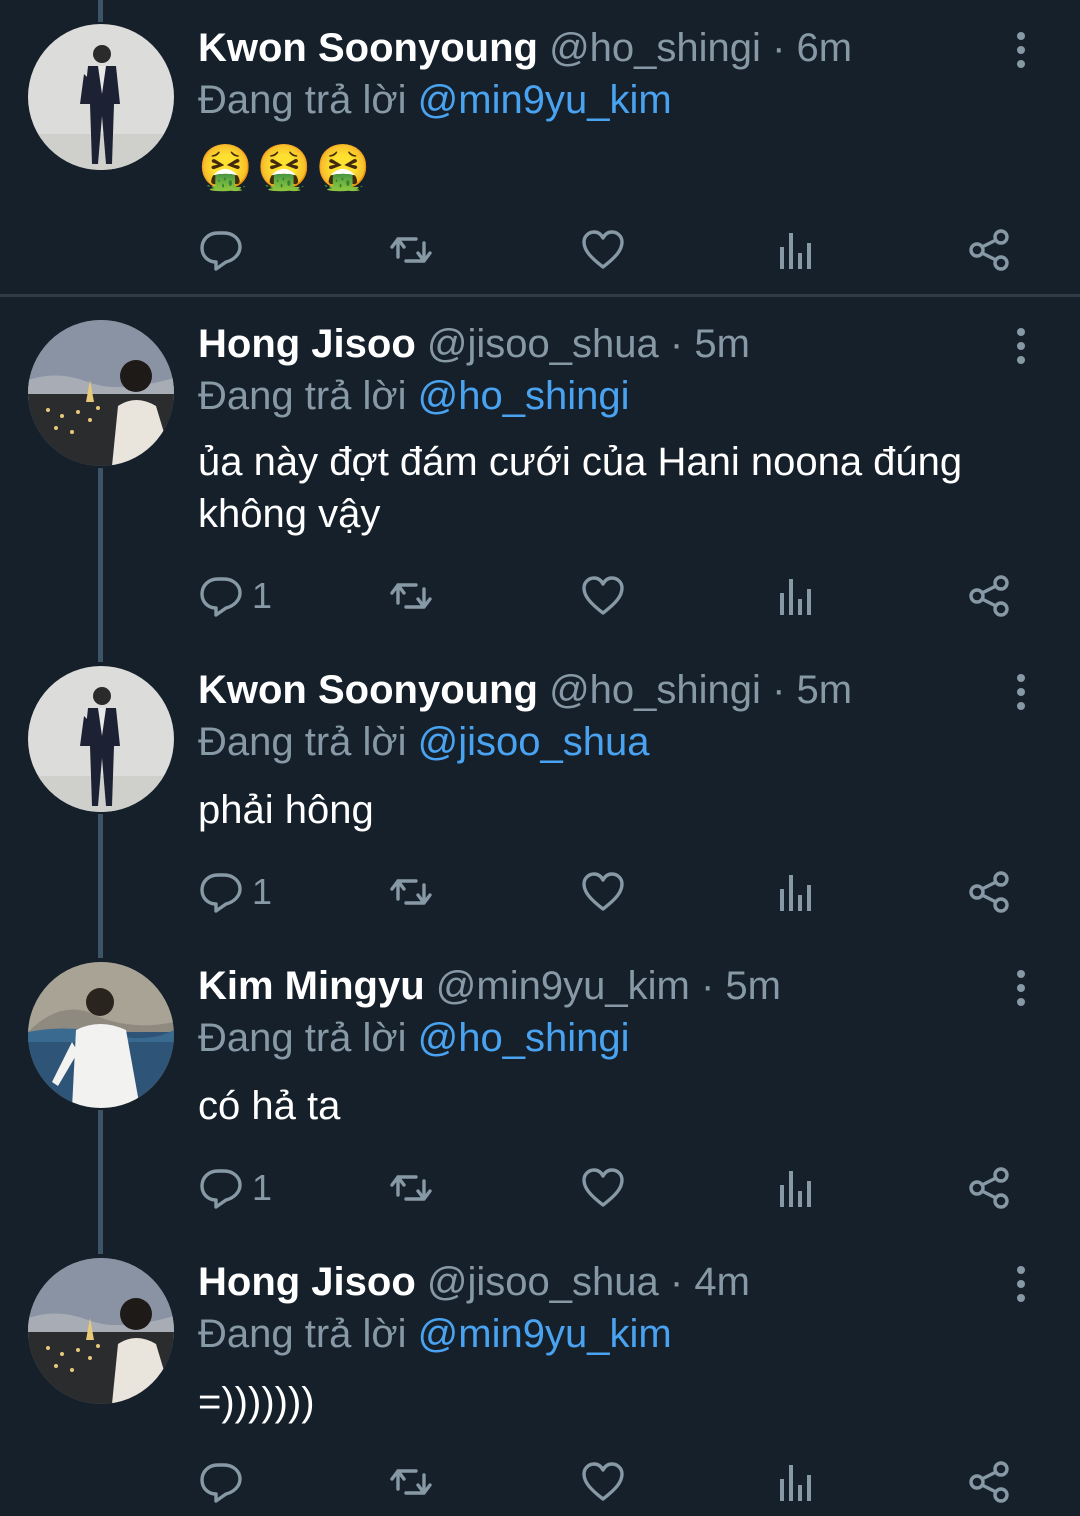  Describe the element at coordinates (825, 48) in the screenshot. I see `timestamp: 6m` at that location.